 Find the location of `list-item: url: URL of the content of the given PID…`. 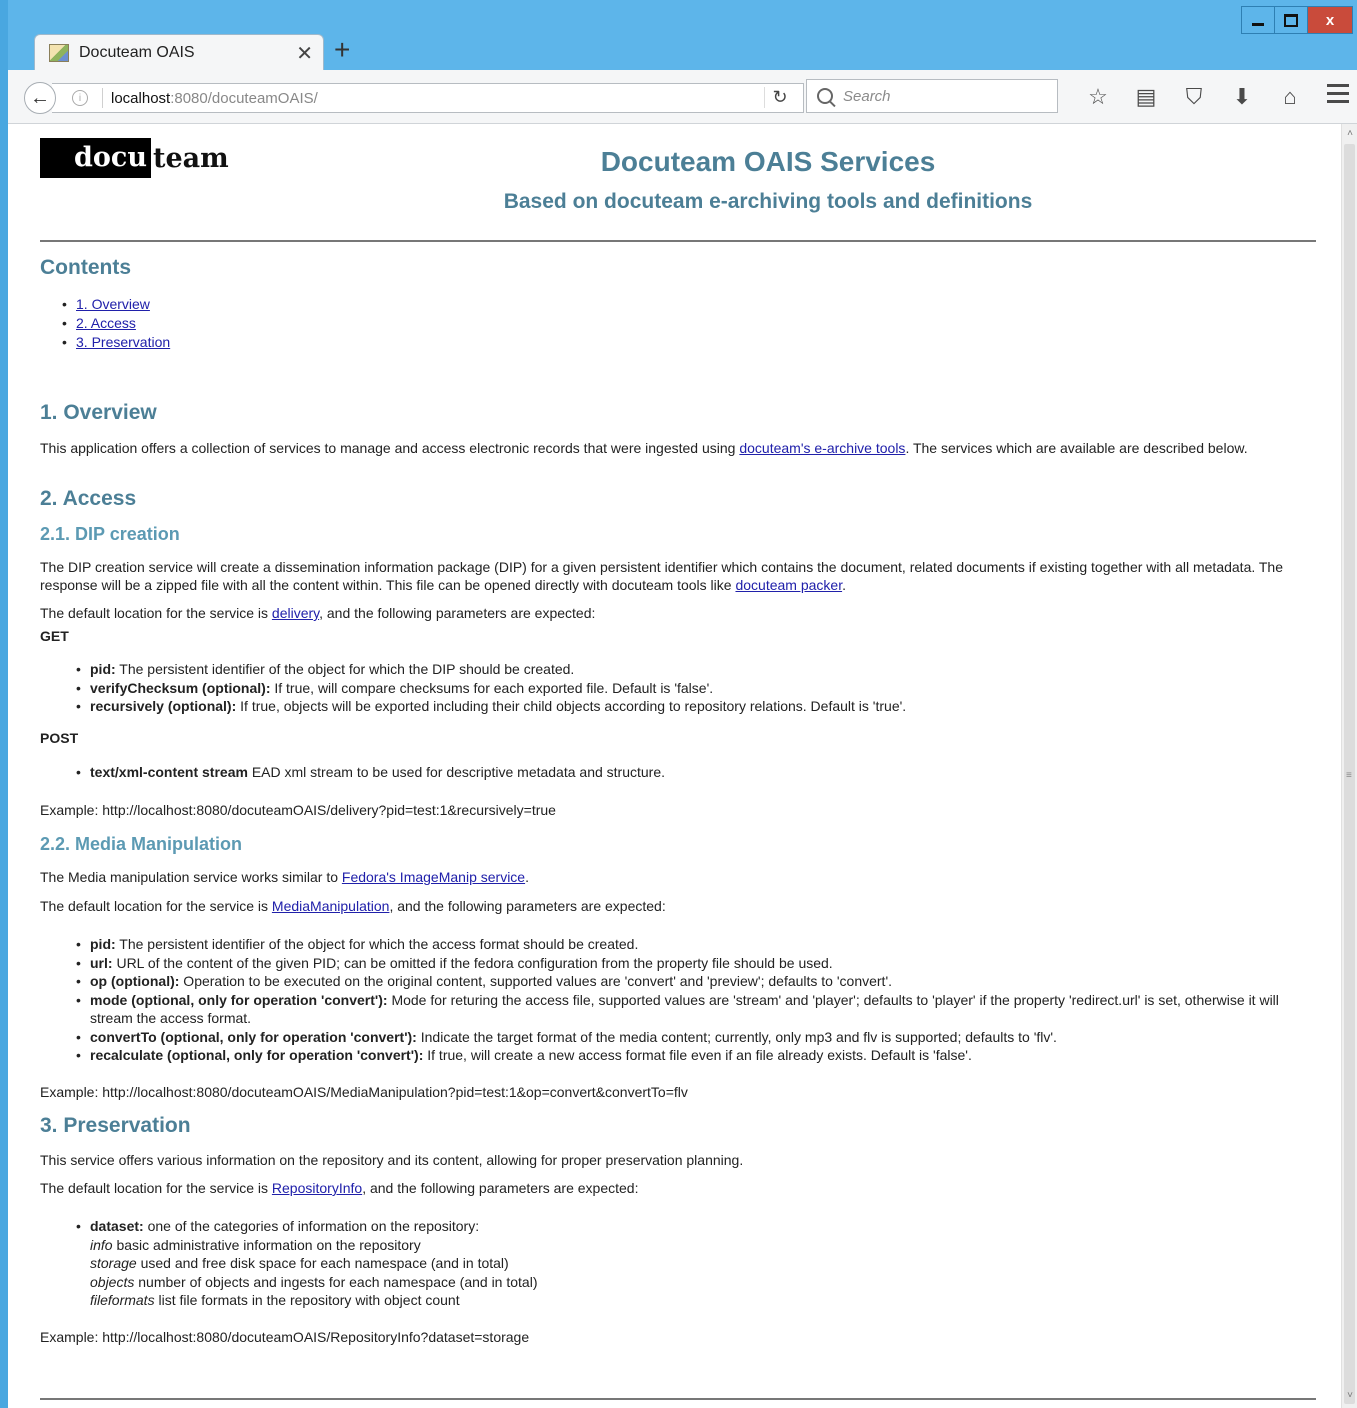

list-item: url: URL of the content of the given PID… is located at coordinates (689, 963).